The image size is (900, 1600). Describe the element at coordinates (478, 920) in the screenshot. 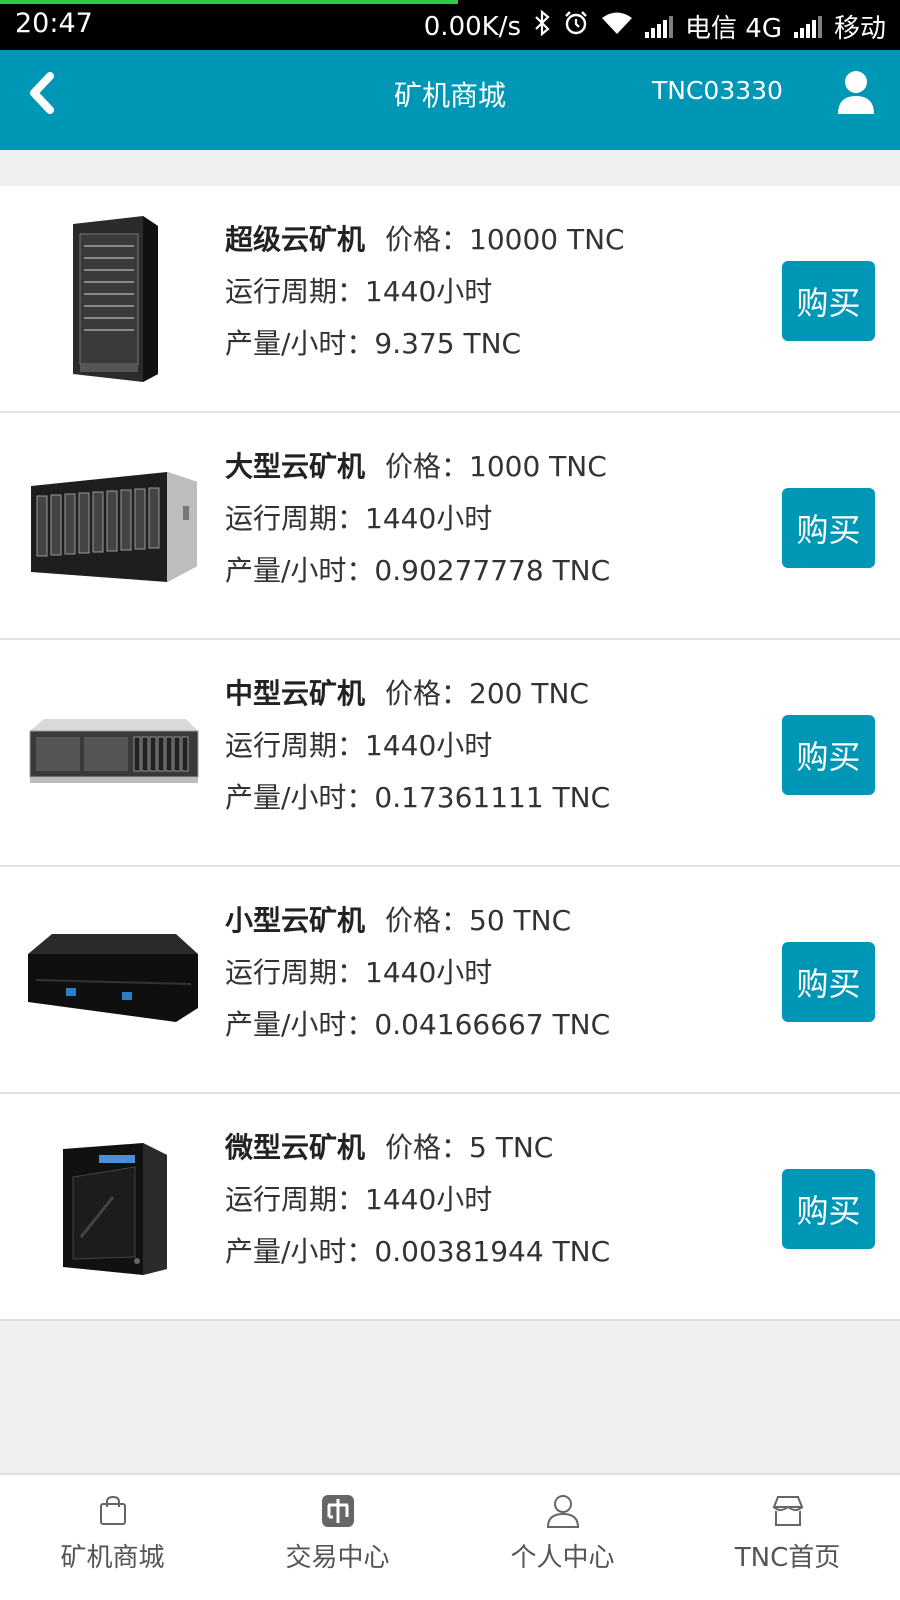

I see `product-price: 价格：50 TNC` at that location.